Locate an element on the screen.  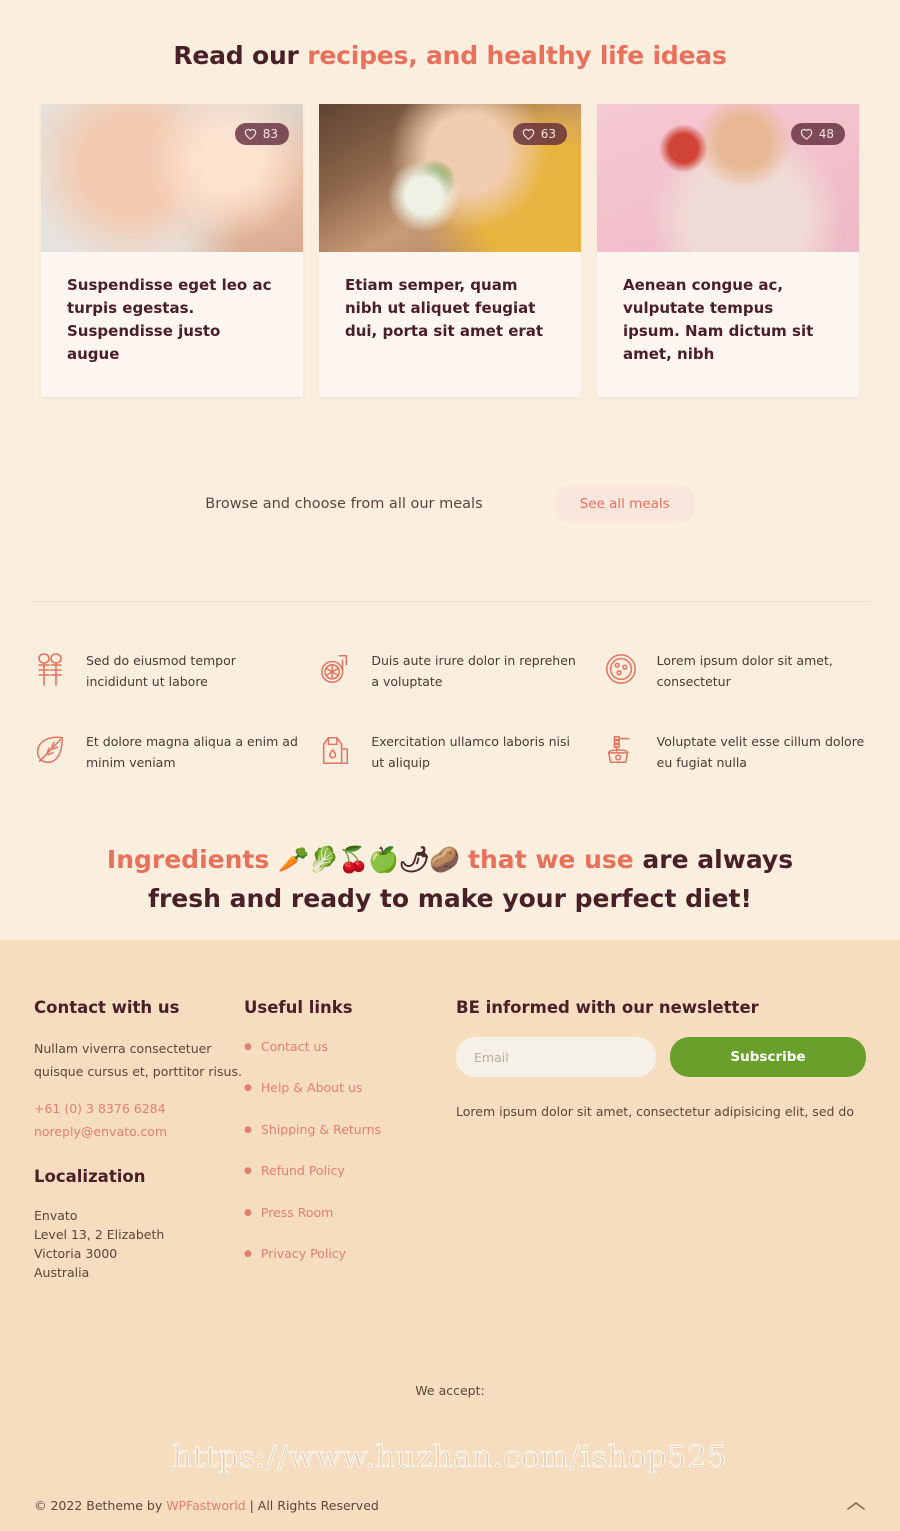
list-item: ● Shipping & Returns is located at coordinates (350, 1129).